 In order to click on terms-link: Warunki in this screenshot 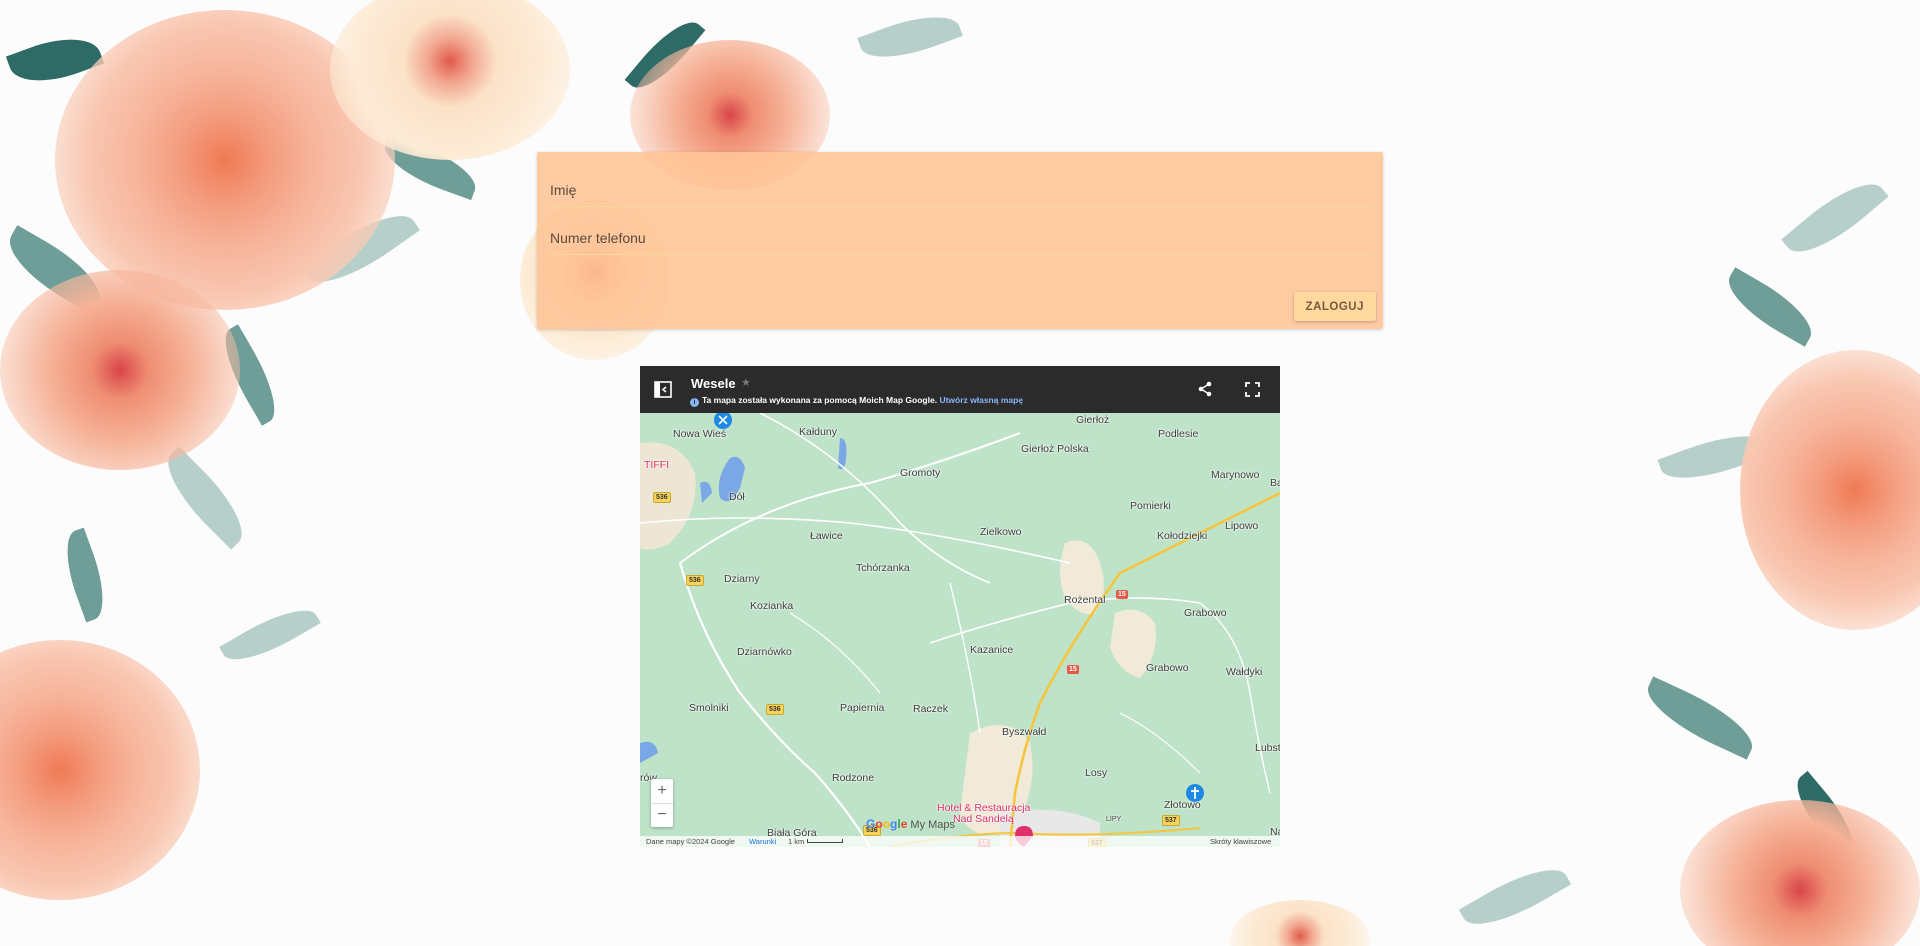, I will do `click(762, 841)`.